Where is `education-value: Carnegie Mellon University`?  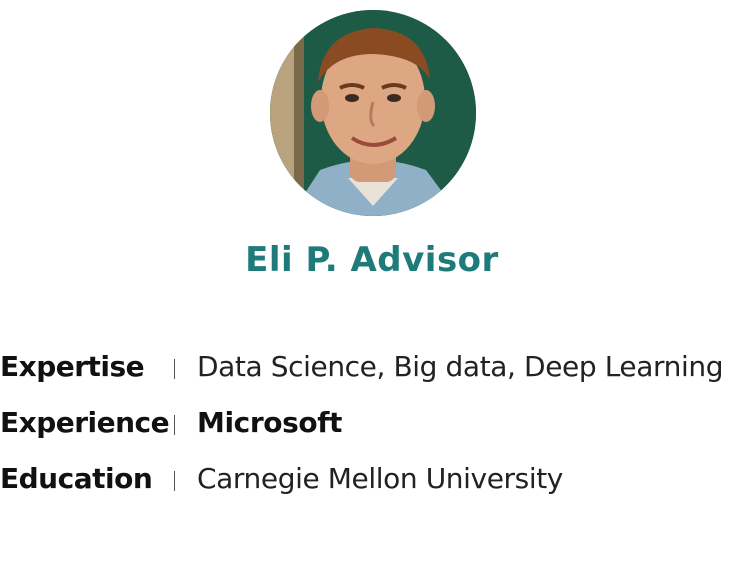 education-value: Carnegie Mellon University is located at coordinates (380, 478).